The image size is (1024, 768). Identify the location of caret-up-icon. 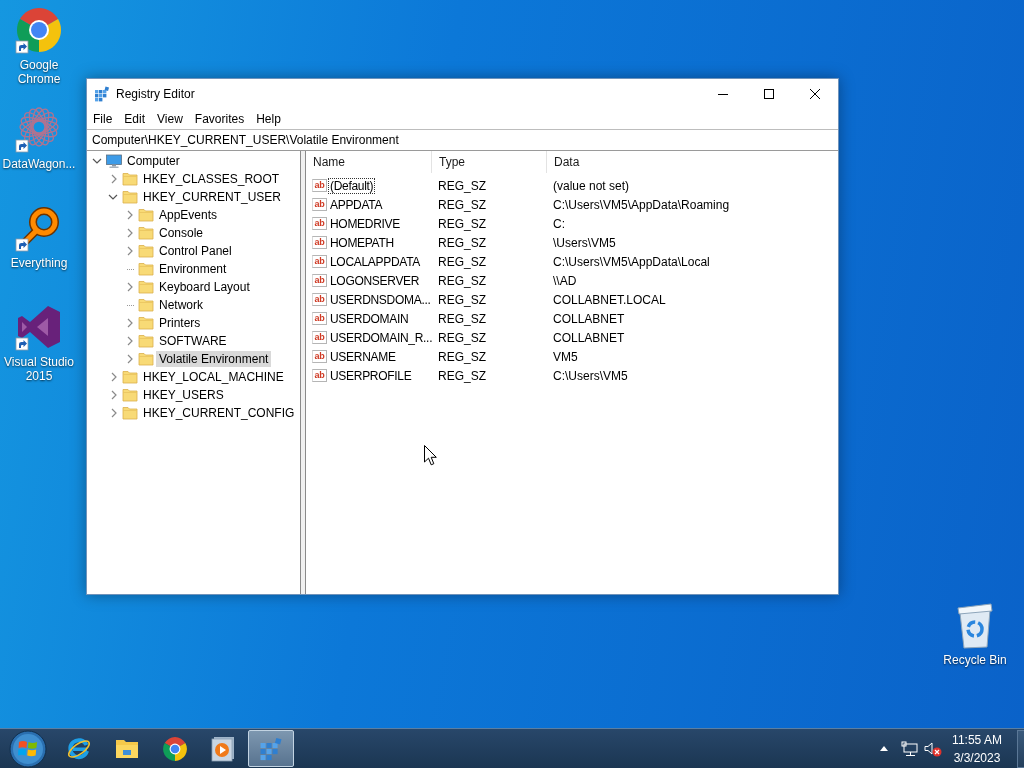
(884, 748).